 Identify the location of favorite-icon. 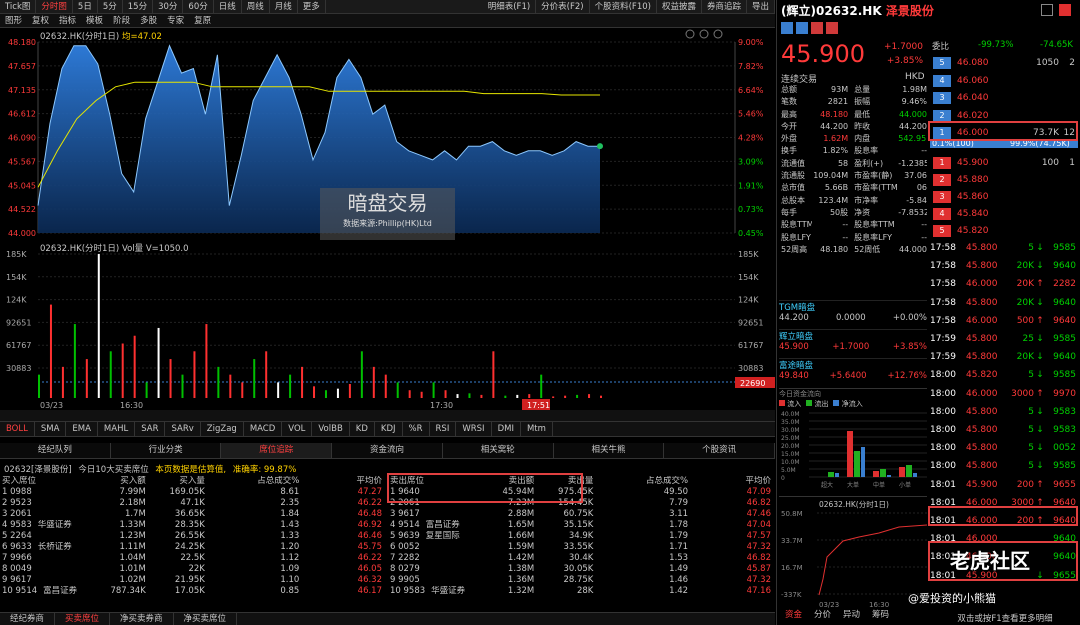
(817, 28).